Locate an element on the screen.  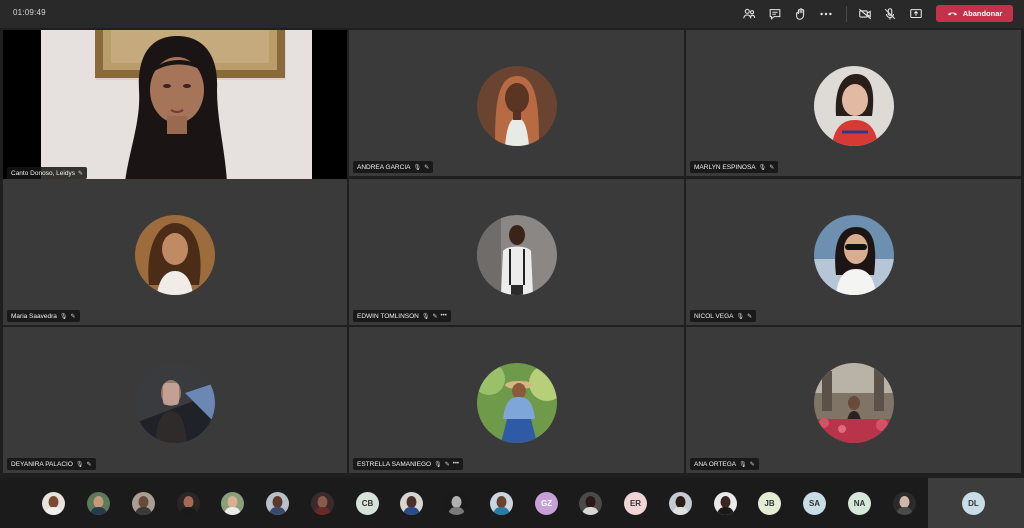
participants-icon is located at coordinates (749, 13).